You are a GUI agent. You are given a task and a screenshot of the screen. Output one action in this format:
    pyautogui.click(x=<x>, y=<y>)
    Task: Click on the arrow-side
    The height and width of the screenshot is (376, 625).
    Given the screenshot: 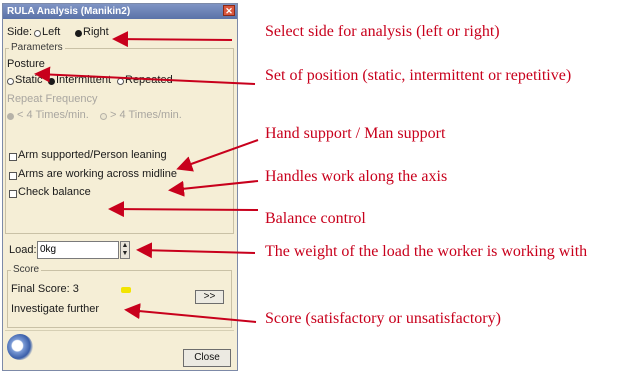 What is the action you would take?
    pyautogui.click(x=172, y=39)
    